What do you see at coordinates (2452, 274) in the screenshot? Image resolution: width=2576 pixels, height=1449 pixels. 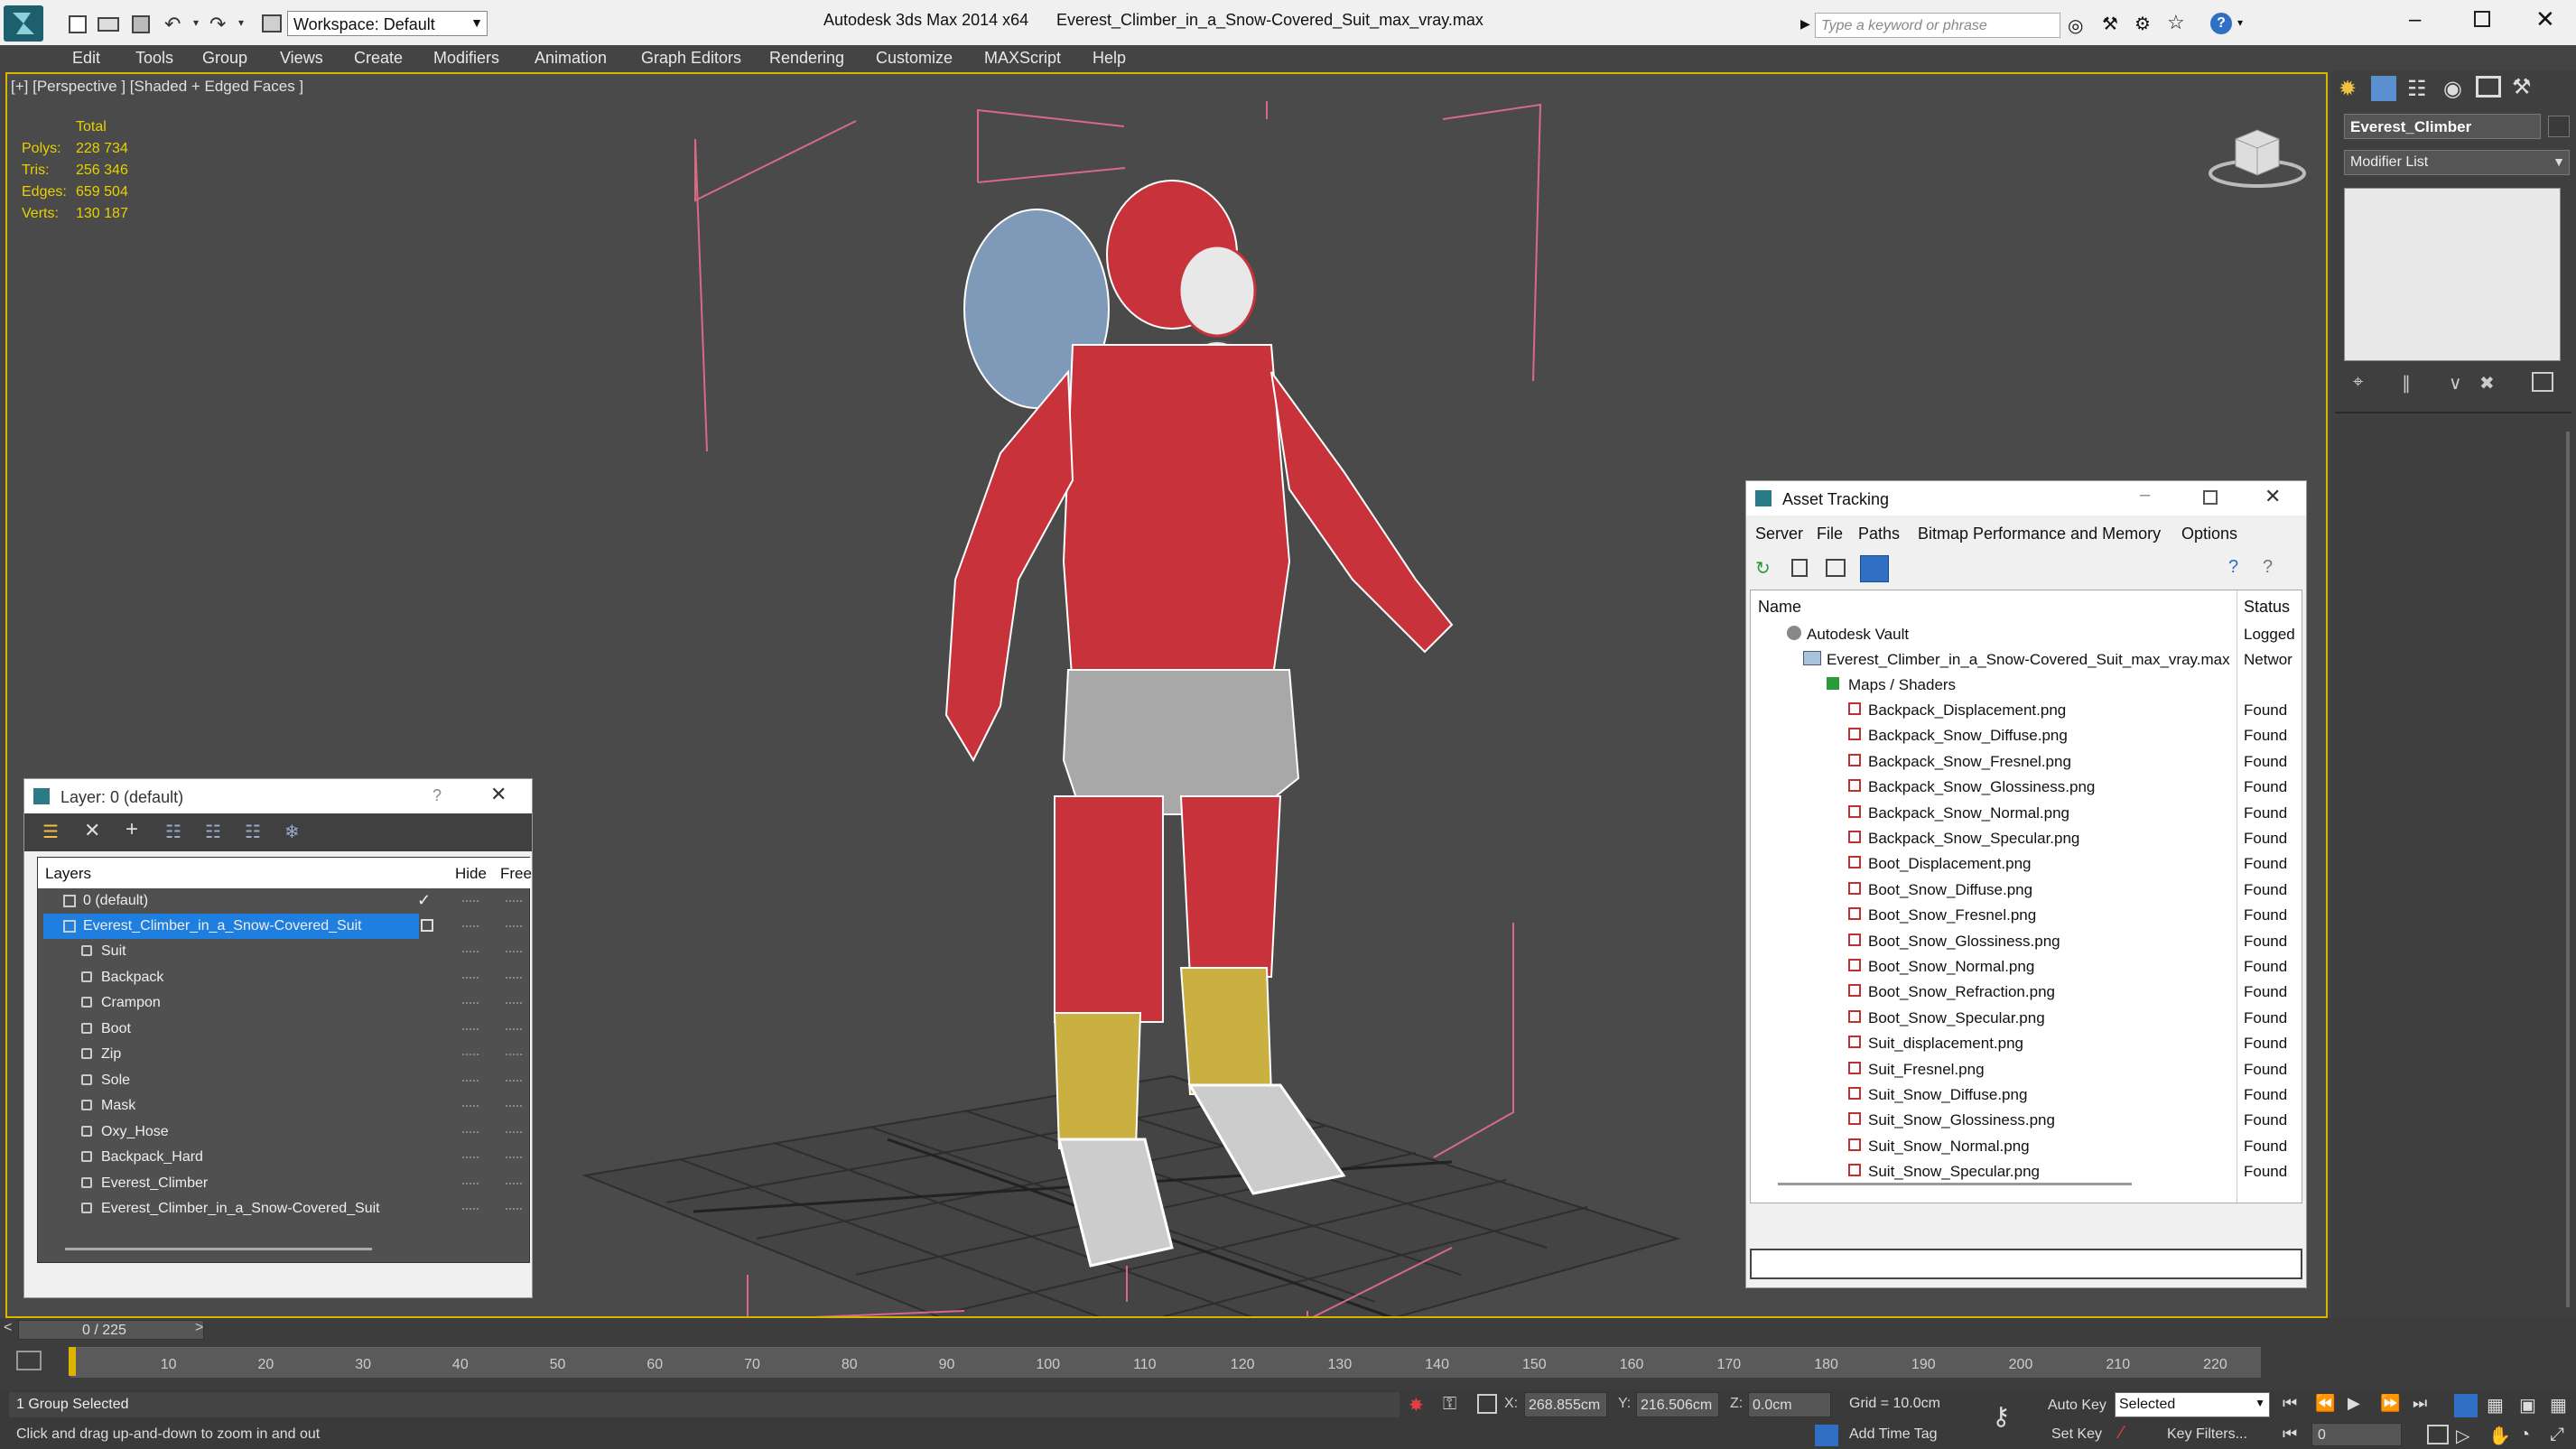 I see `modifier-stack` at bounding box center [2452, 274].